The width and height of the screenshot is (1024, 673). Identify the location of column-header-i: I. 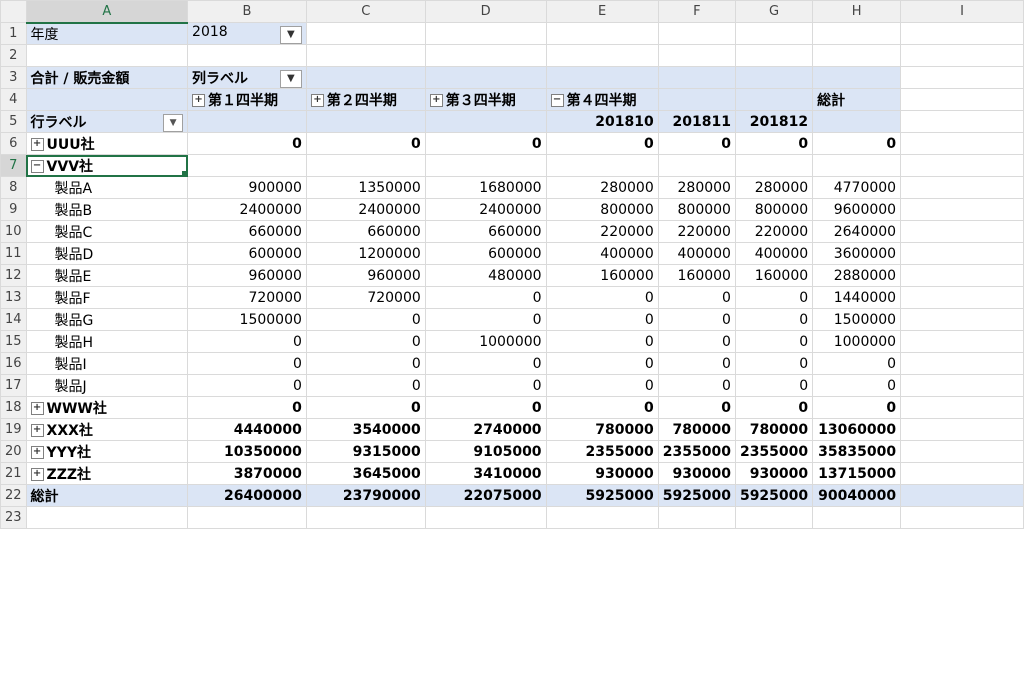
(962, 11).